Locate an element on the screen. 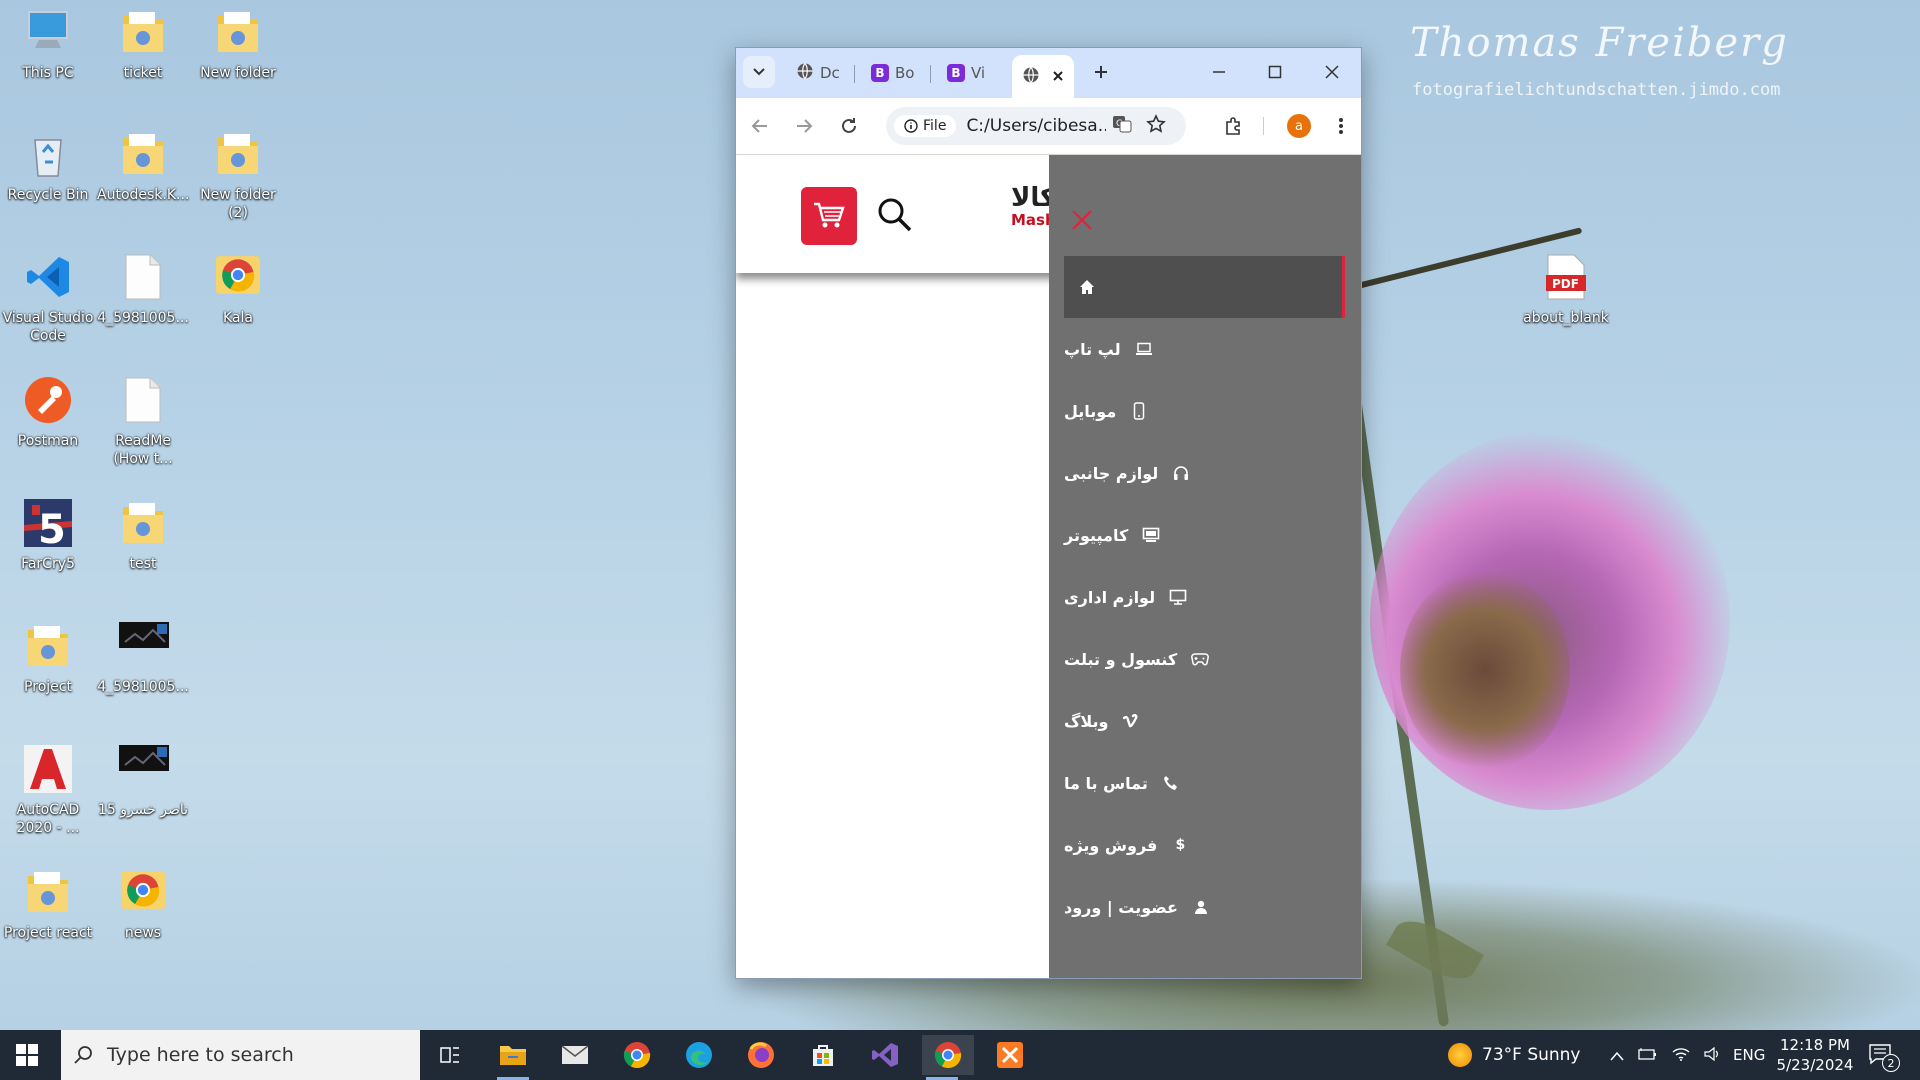  task-view-button is located at coordinates (450, 1055).